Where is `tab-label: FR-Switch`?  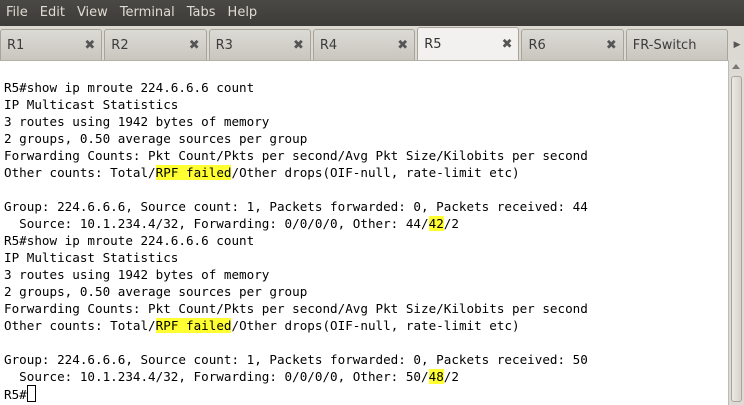
tab-label: FR-Switch is located at coordinates (664, 45).